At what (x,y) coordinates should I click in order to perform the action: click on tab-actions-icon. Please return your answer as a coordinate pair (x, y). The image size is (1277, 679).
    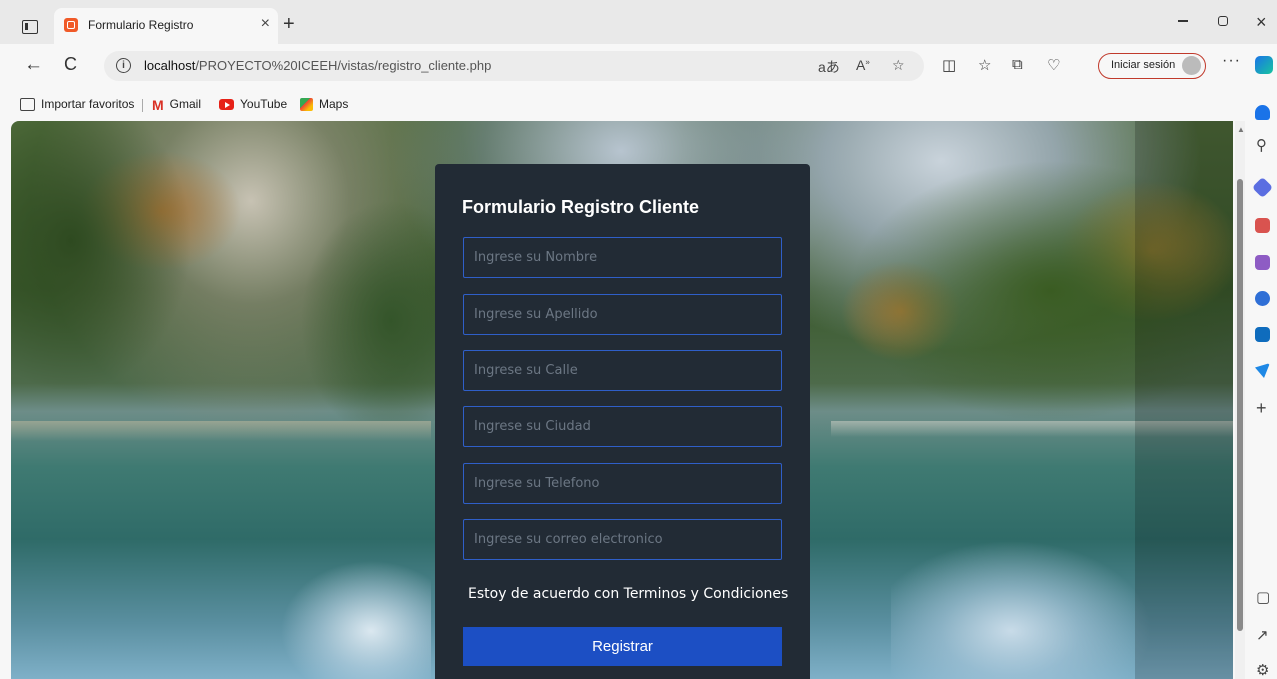
    Looking at the image, I should click on (30, 27).